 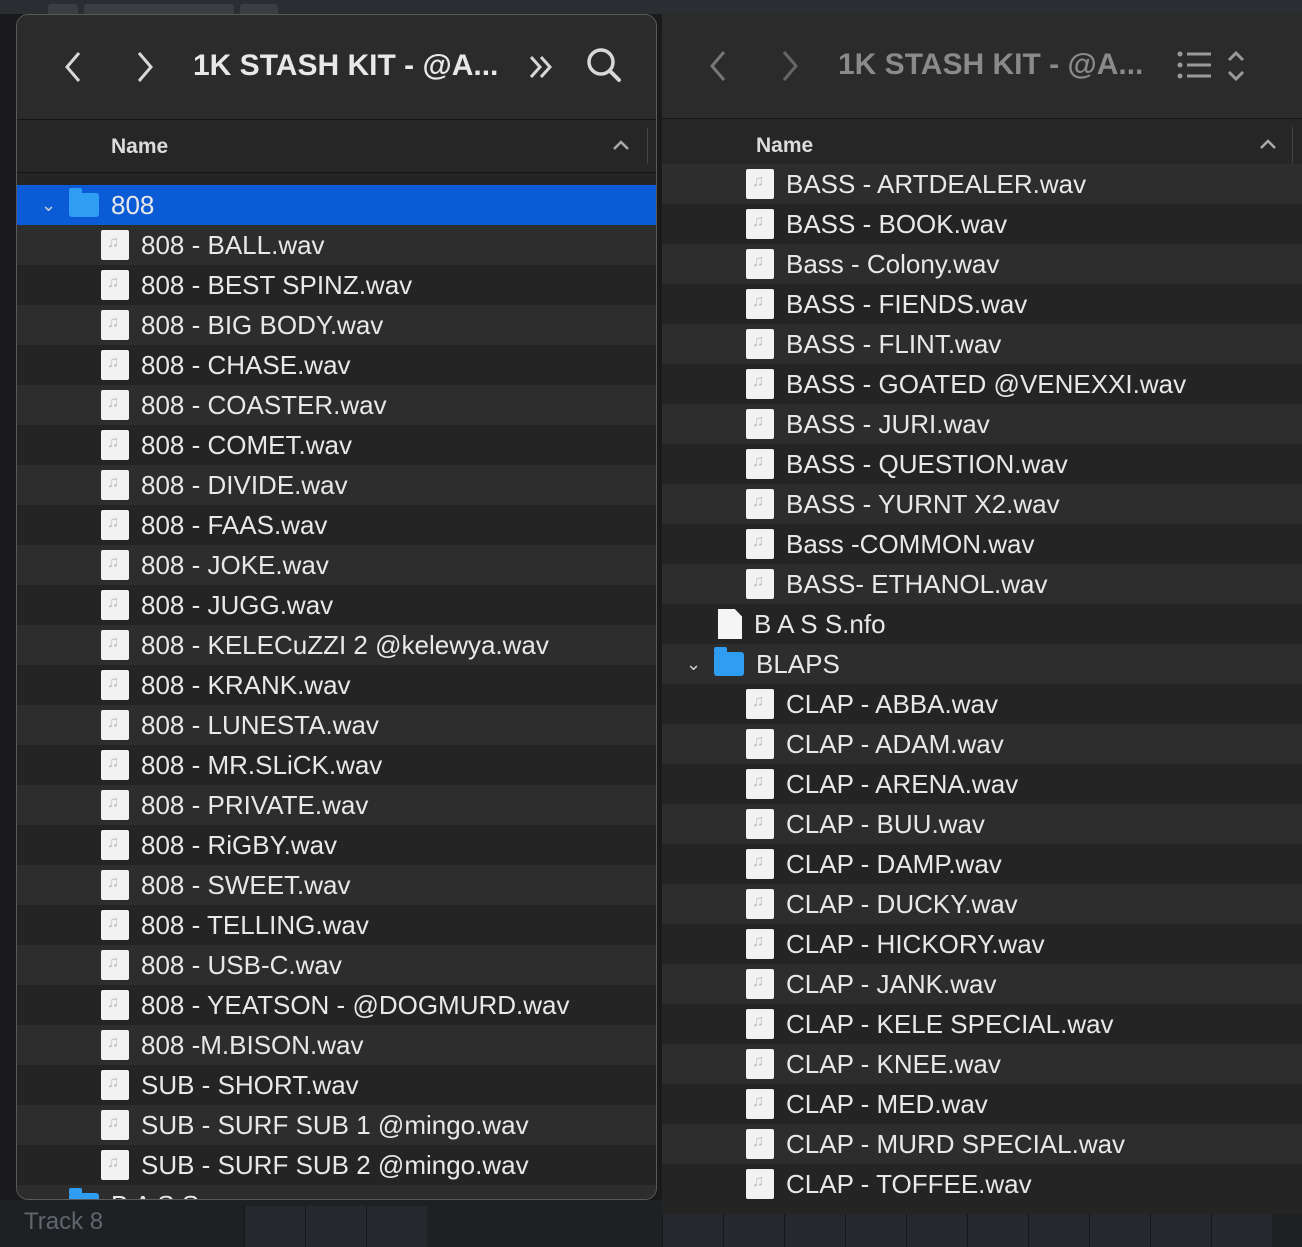 I want to click on file-row: CLAP - ABBA.wav, so click(x=982, y=704).